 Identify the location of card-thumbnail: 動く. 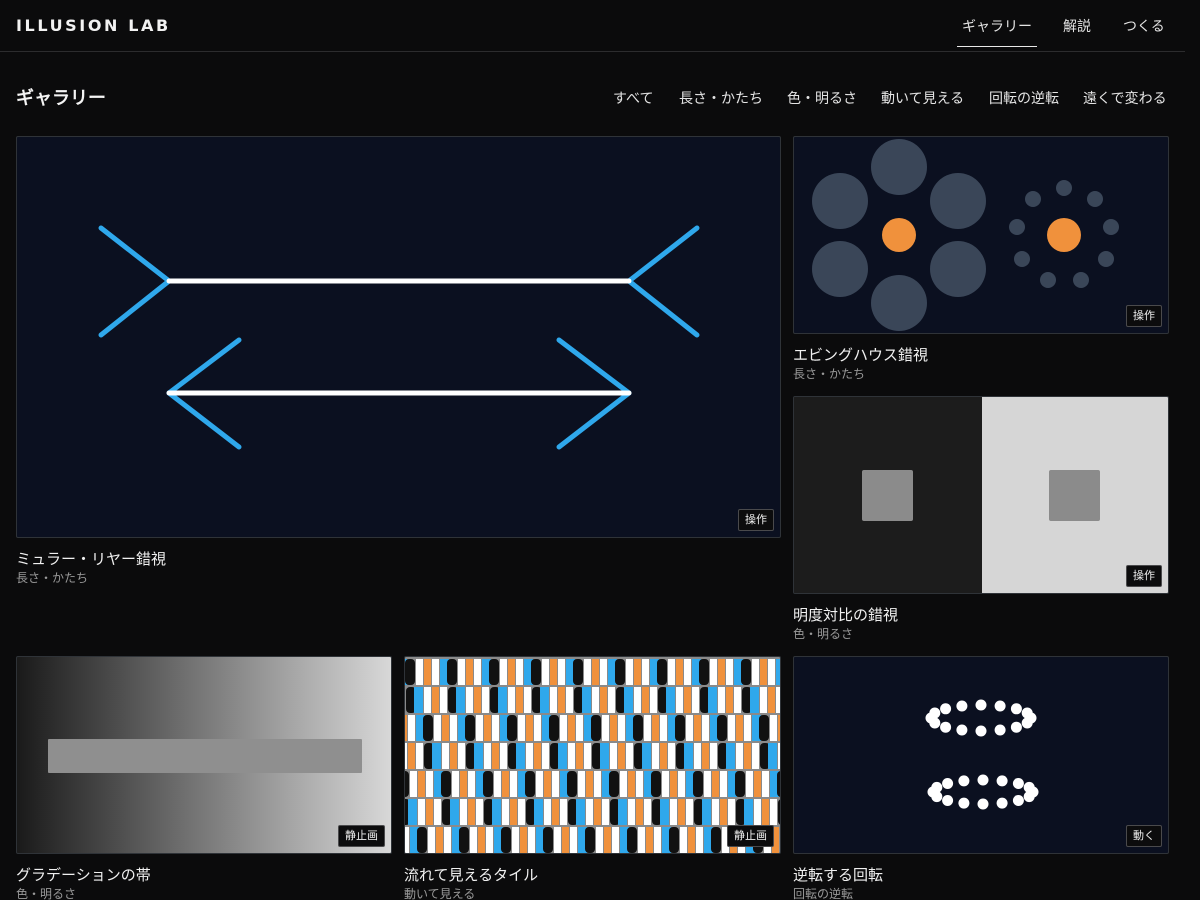
(981, 755).